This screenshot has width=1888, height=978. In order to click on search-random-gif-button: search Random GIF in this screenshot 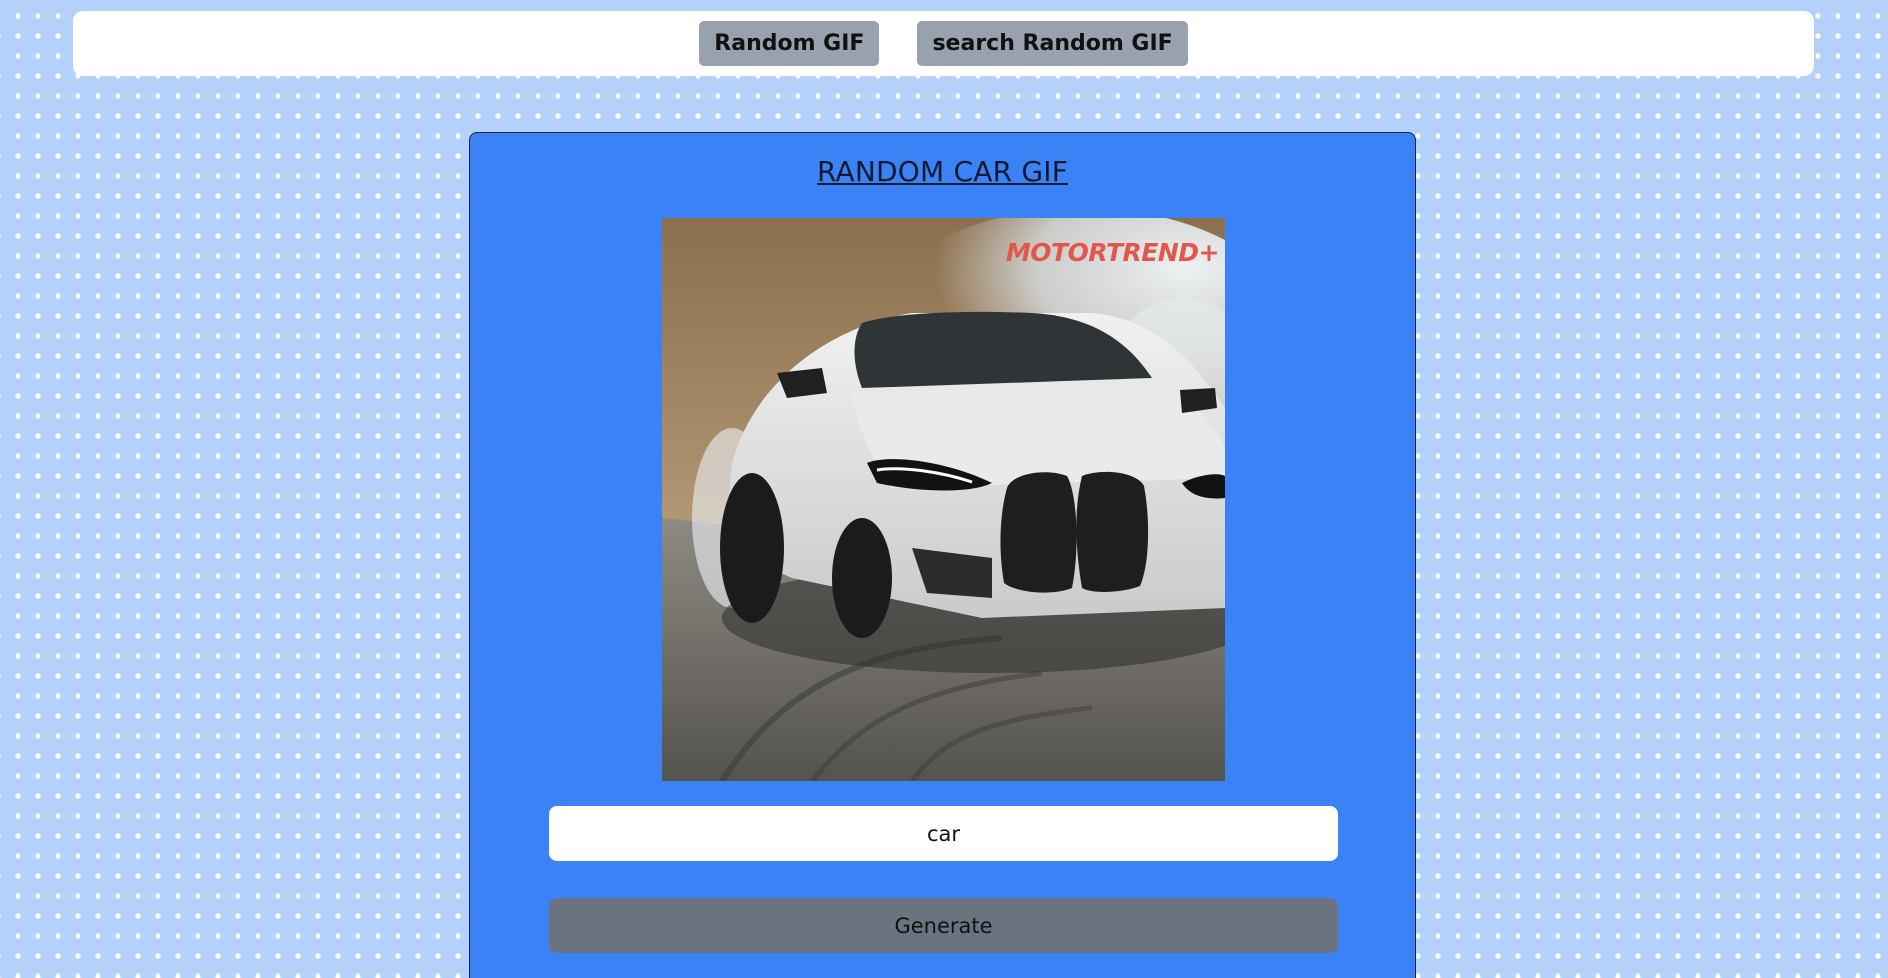, I will do `click(1052, 43)`.